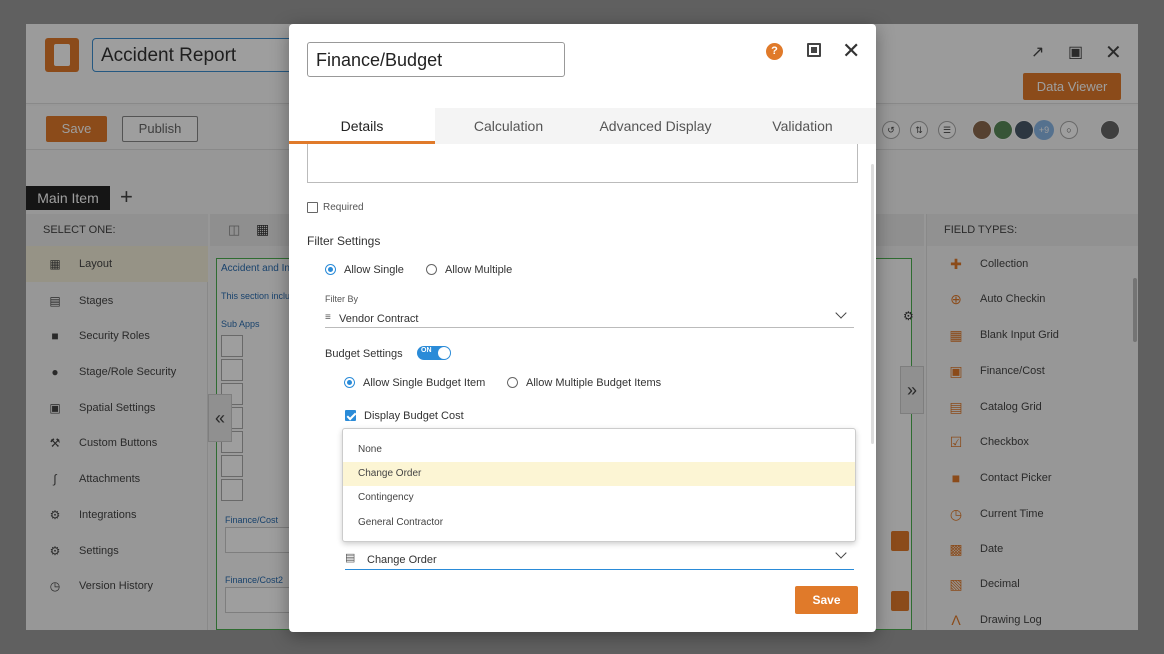  I want to click on allow-multiple-radio, so click(431, 269).